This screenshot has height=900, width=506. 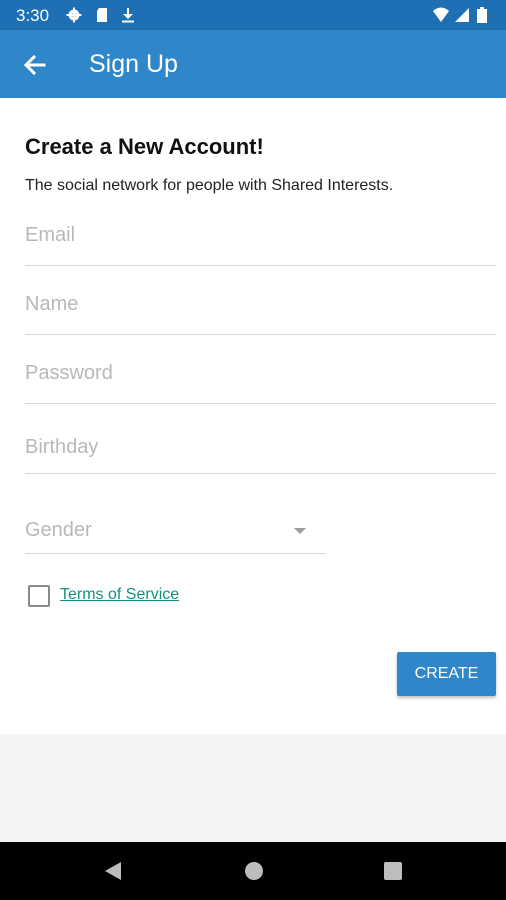 What do you see at coordinates (260, 449) in the screenshot?
I see `birthday-field: Birthday` at bounding box center [260, 449].